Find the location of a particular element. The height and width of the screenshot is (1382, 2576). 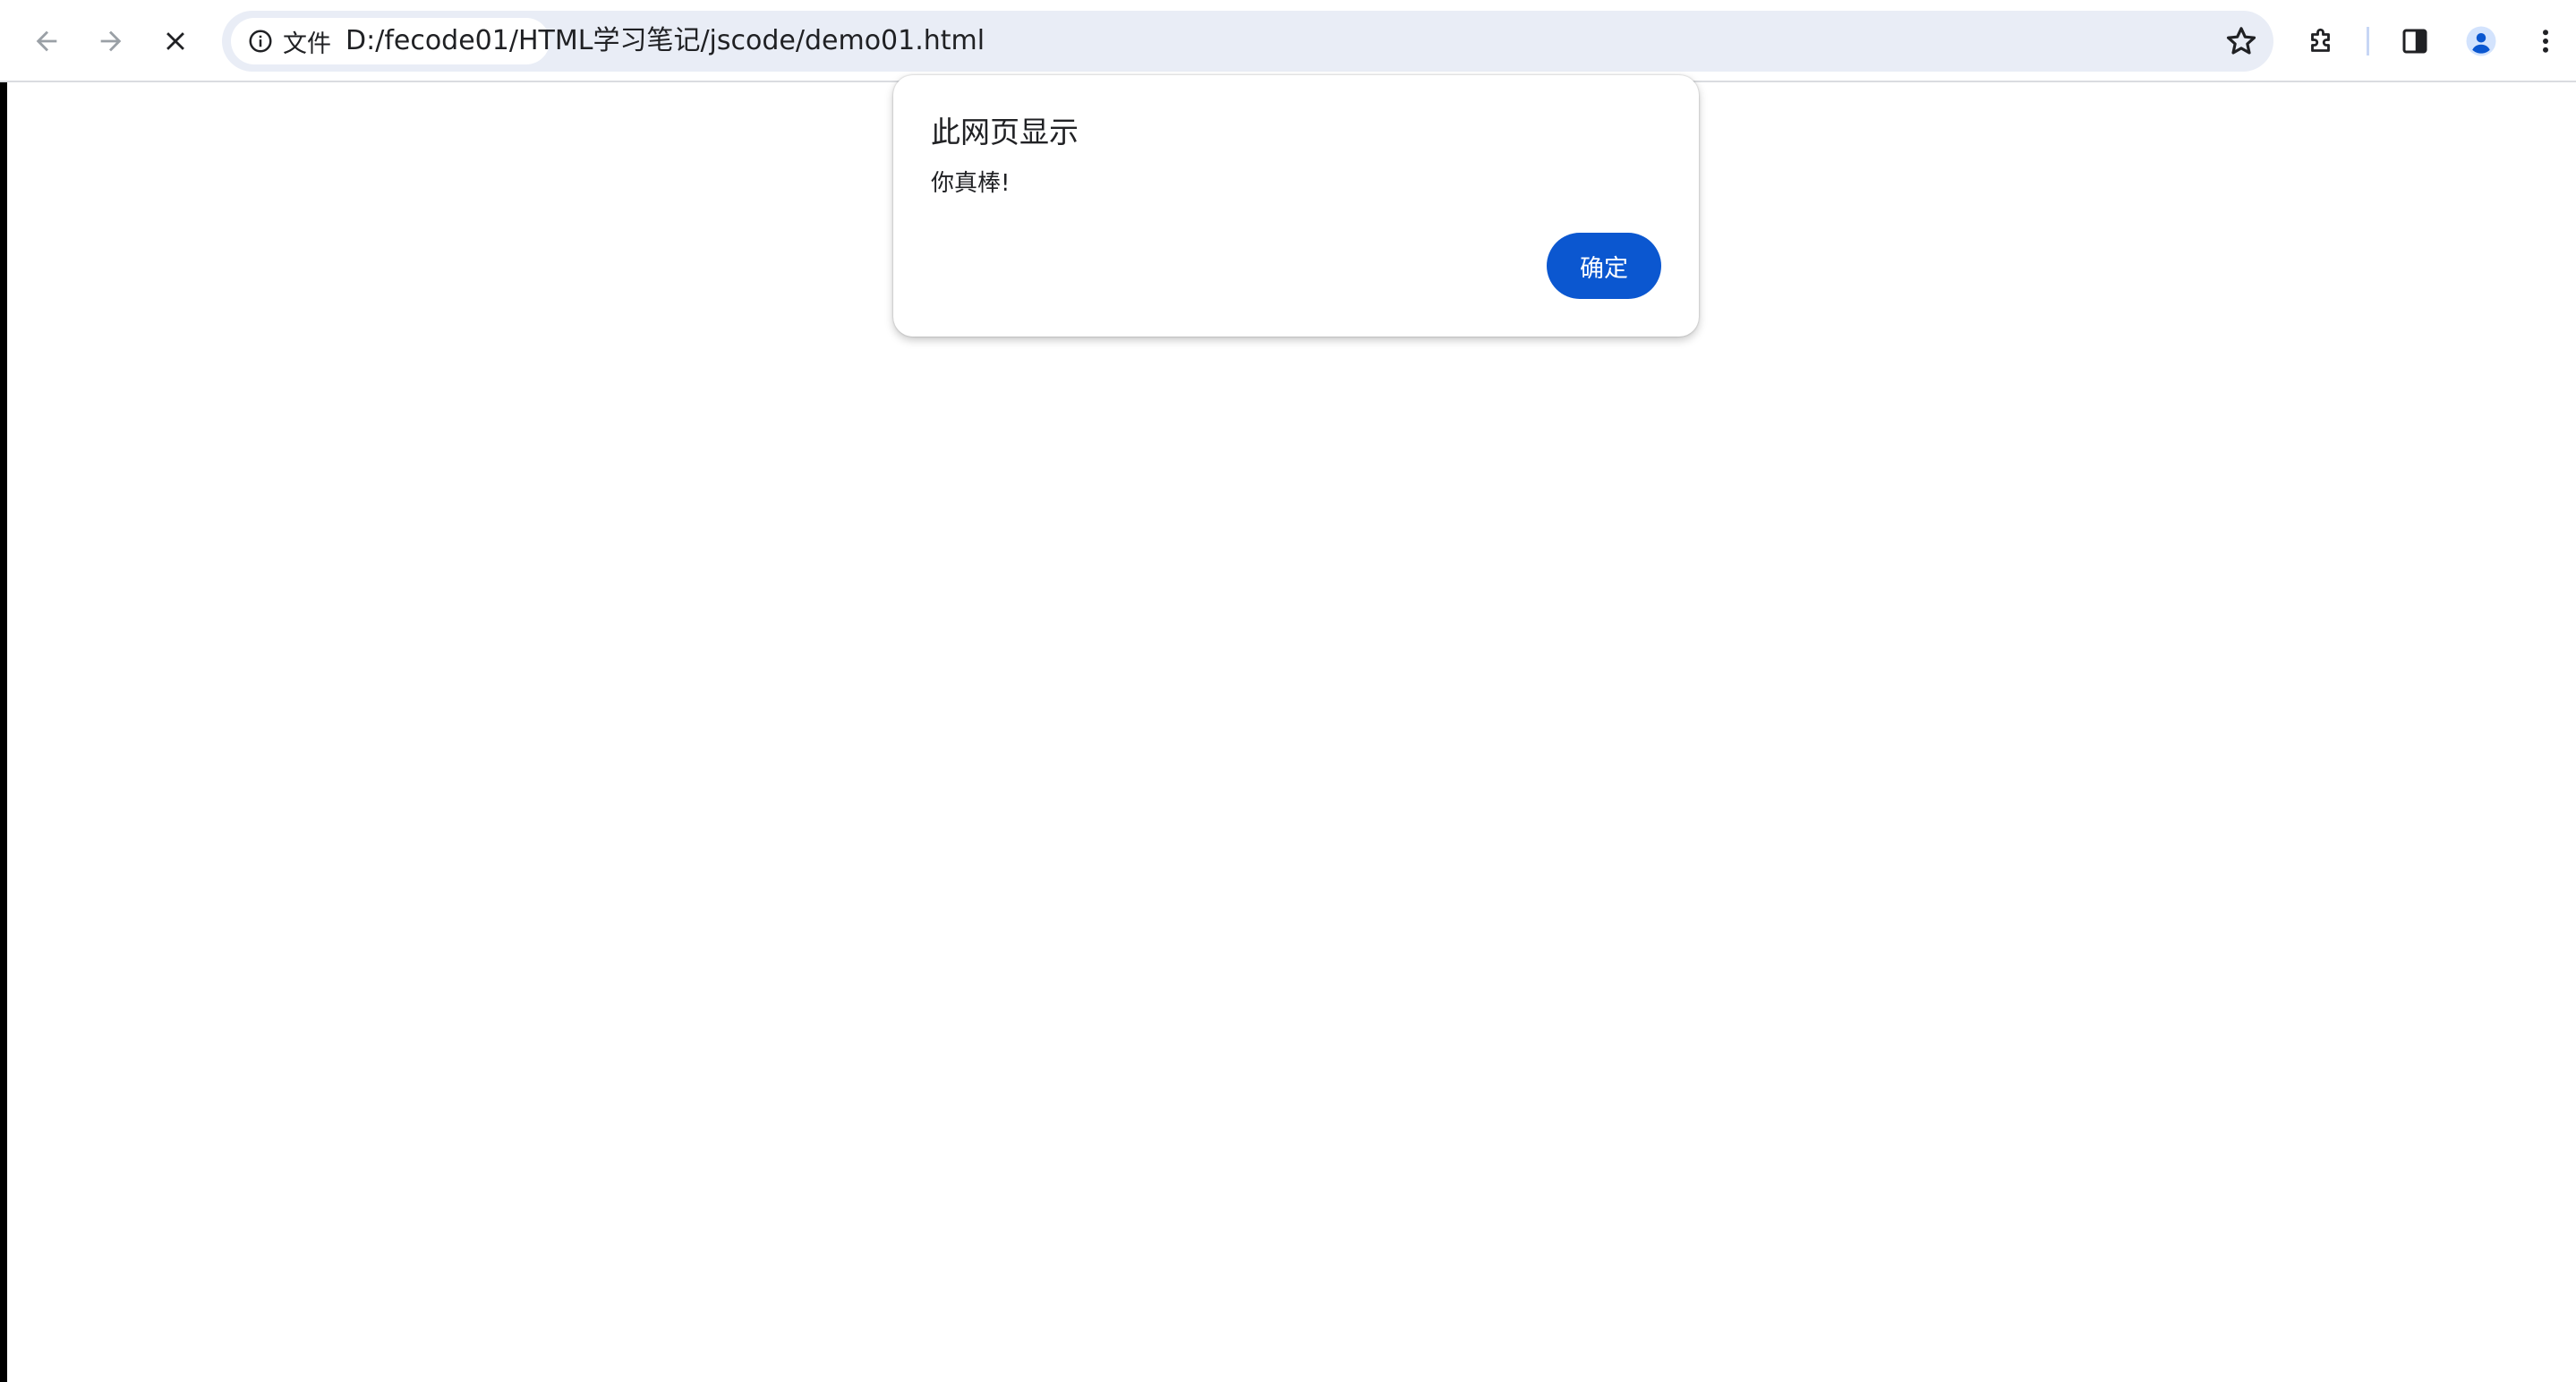

stop-loading-button is located at coordinates (175, 41).